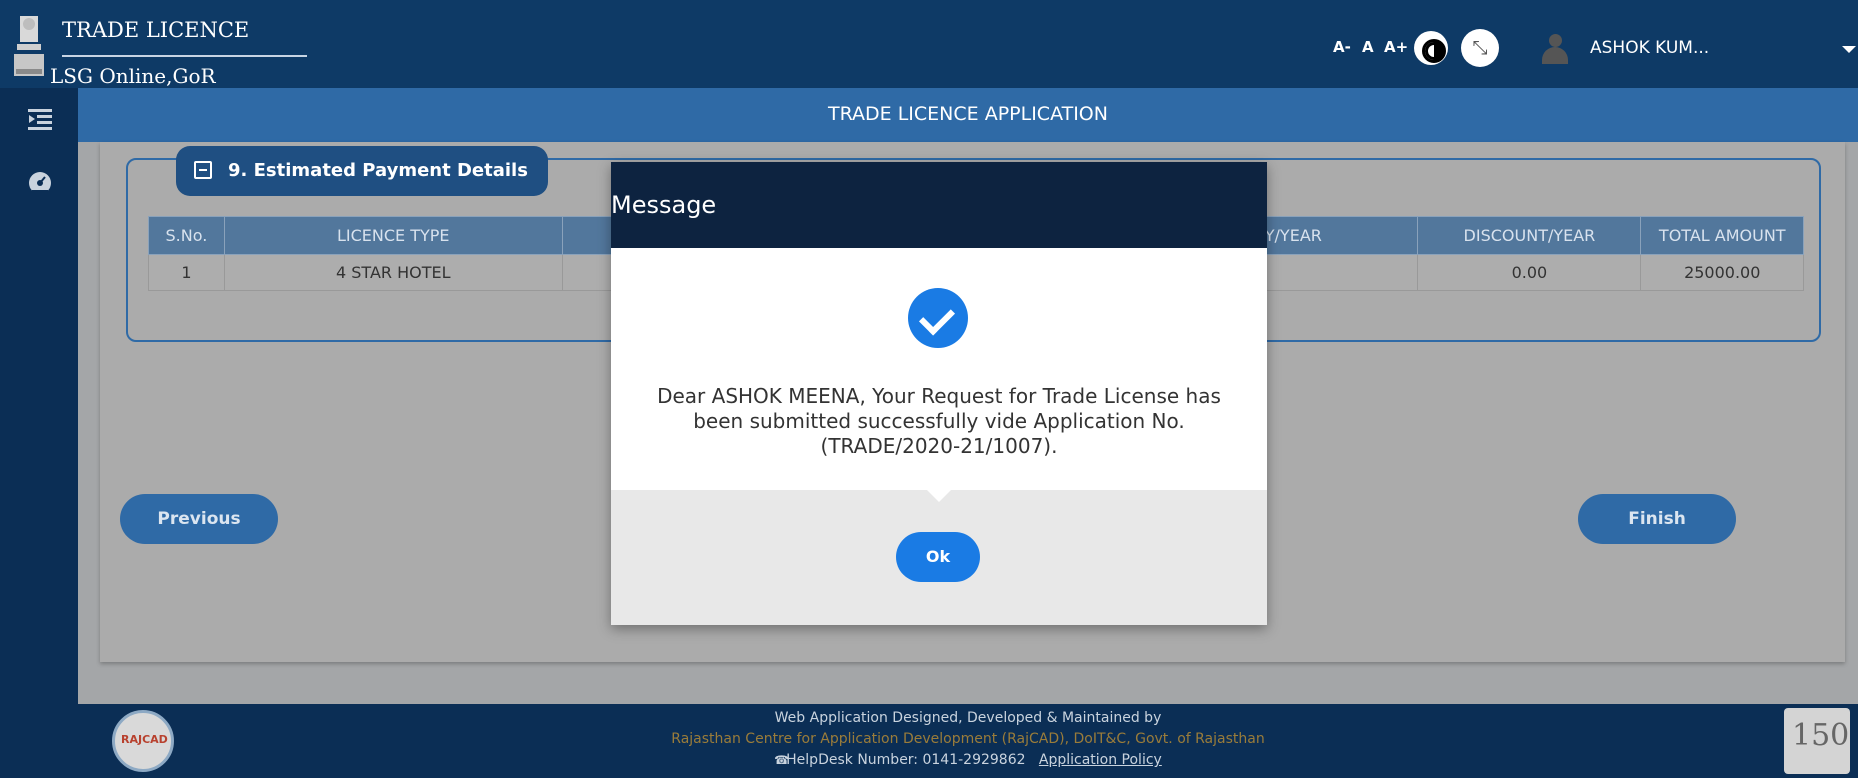 The image size is (1858, 778). I want to click on page-title: TRADE LICENCE APPLICATION, so click(968, 114).